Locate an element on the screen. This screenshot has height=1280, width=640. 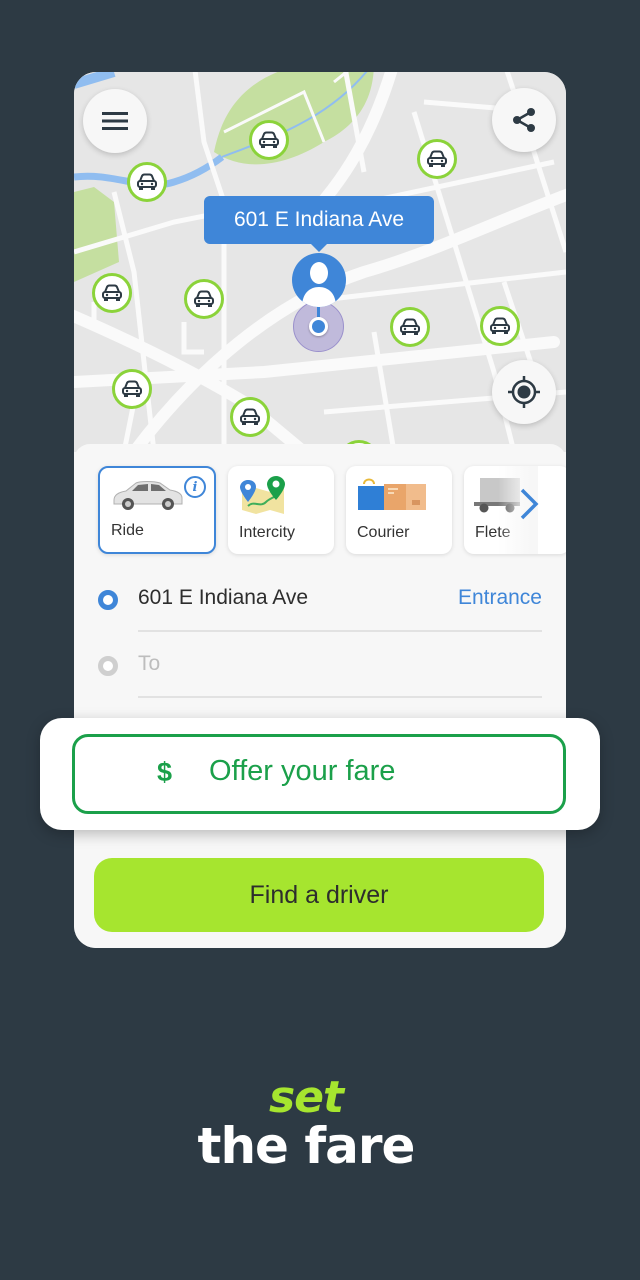
map-route-pins-icon is located at coordinates (262, 495).